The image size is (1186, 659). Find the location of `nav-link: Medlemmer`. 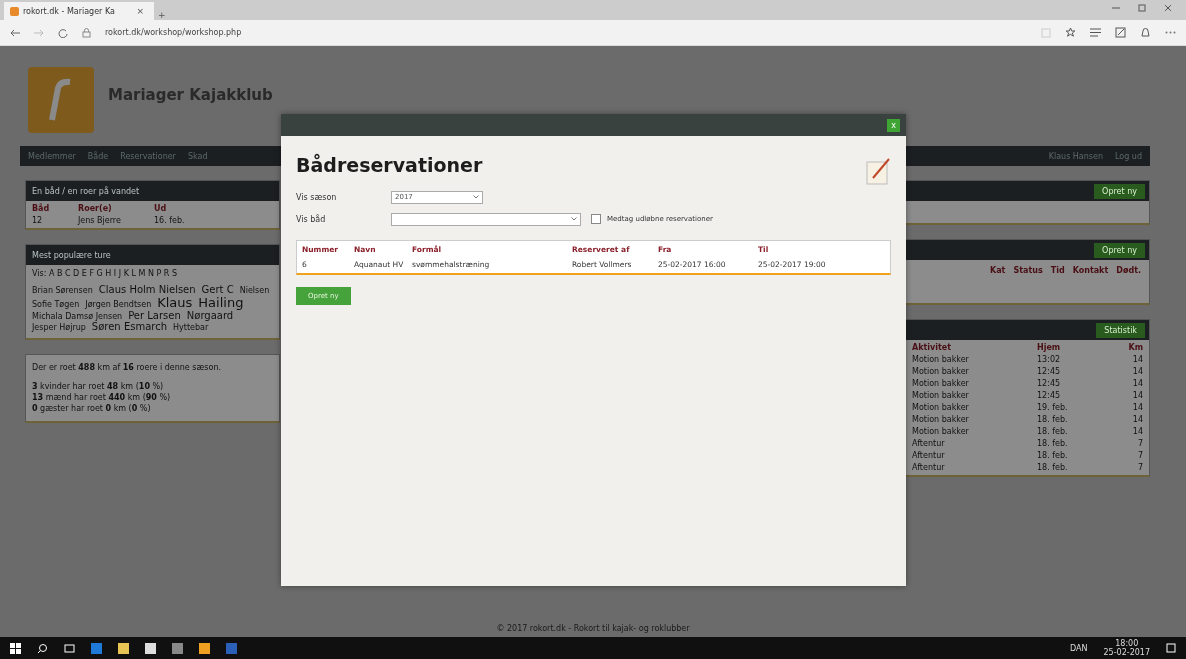

nav-link: Medlemmer is located at coordinates (52, 156).